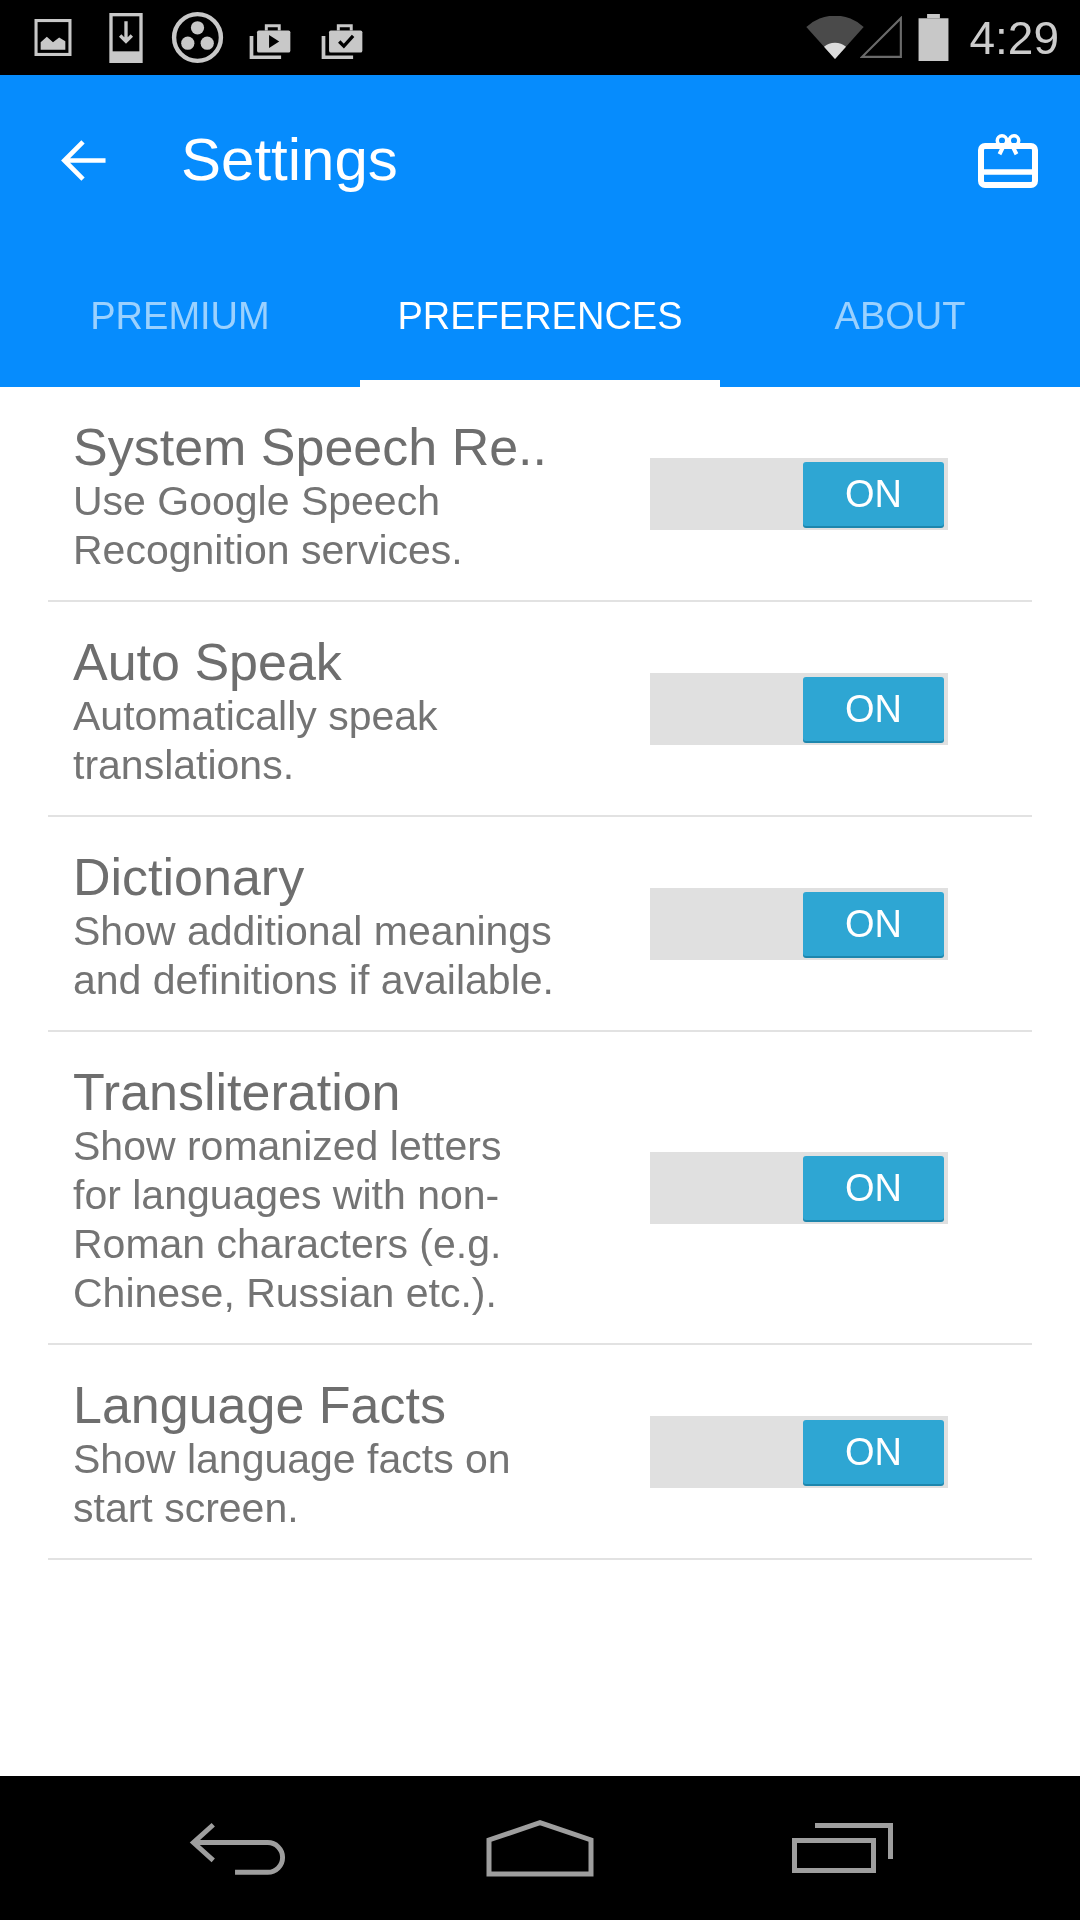 This screenshot has width=1080, height=1920. What do you see at coordinates (1008, 160) in the screenshot?
I see `gift-card-icon` at bounding box center [1008, 160].